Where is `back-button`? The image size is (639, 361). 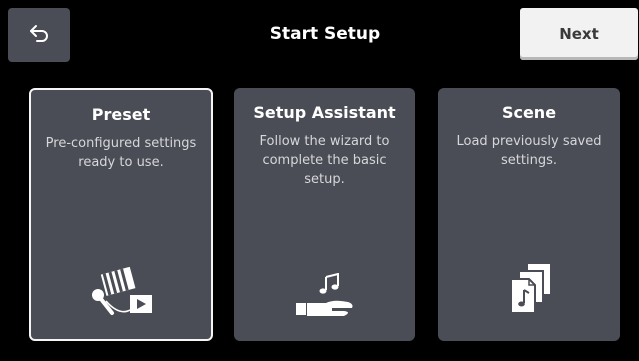
back-button is located at coordinates (39, 35).